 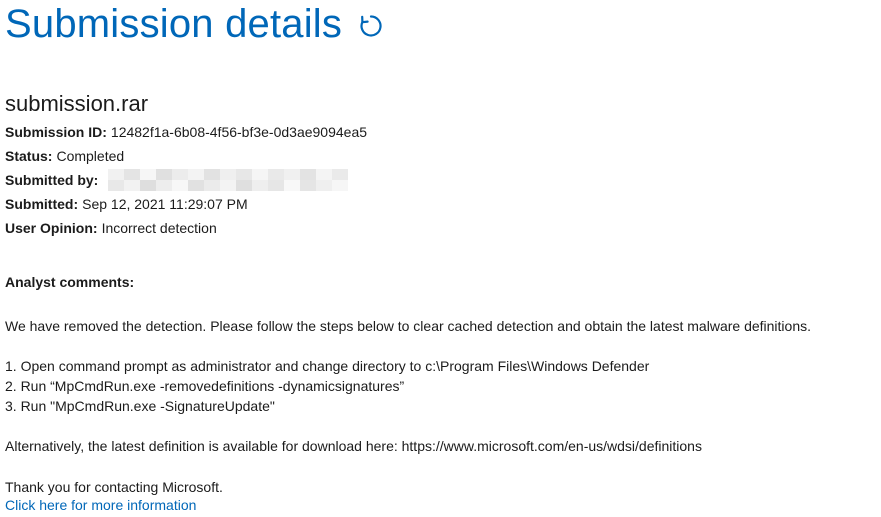 What do you see at coordinates (70, 282) in the screenshot?
I see `analyst-comments-heading: Analyst comments:` at bounding box center [70, 282].